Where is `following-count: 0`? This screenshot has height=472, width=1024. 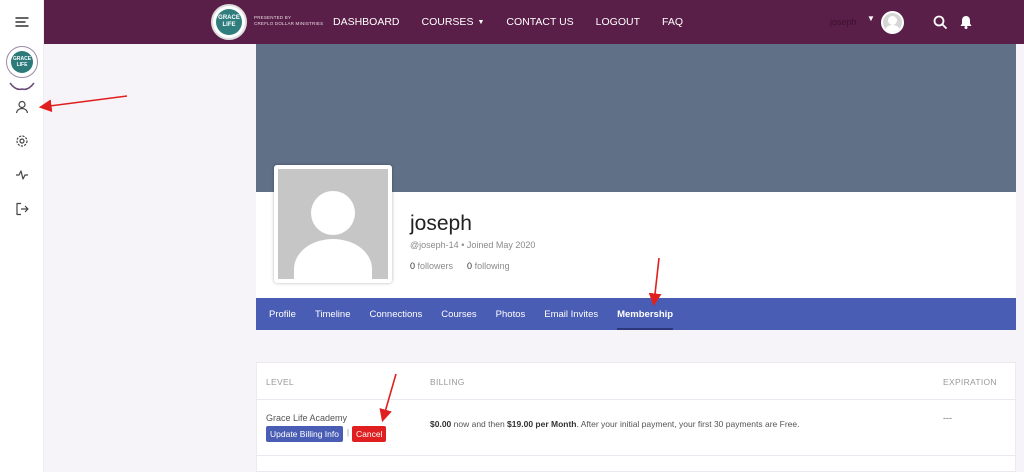 following-count: 0 is located at coordinates (470, 266).